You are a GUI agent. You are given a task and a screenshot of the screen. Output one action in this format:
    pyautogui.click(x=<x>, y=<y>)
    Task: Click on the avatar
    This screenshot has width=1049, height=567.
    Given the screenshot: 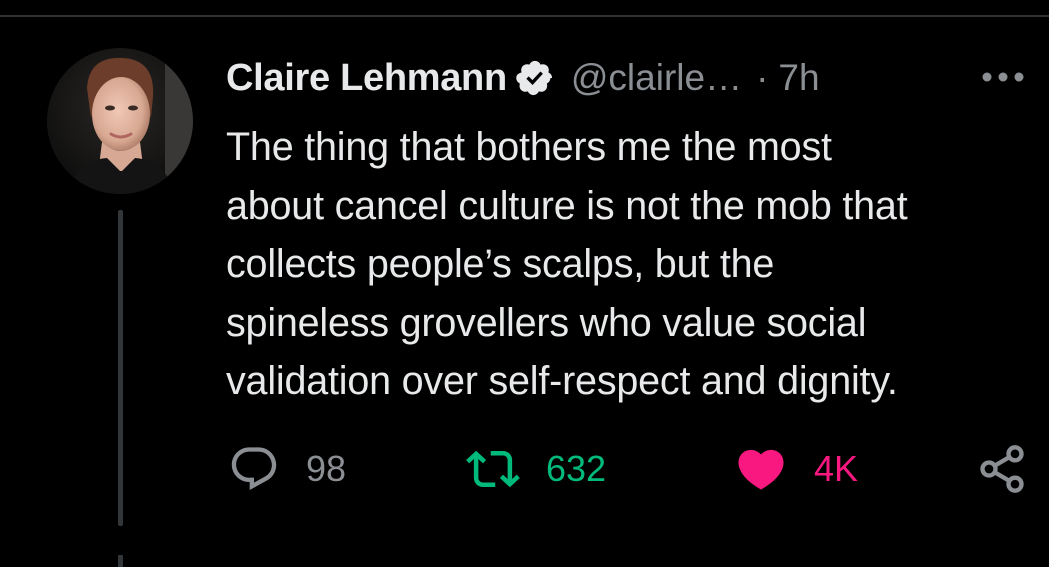 What is the action you would take?
    pyautogui.click(x=120, y=121)
    